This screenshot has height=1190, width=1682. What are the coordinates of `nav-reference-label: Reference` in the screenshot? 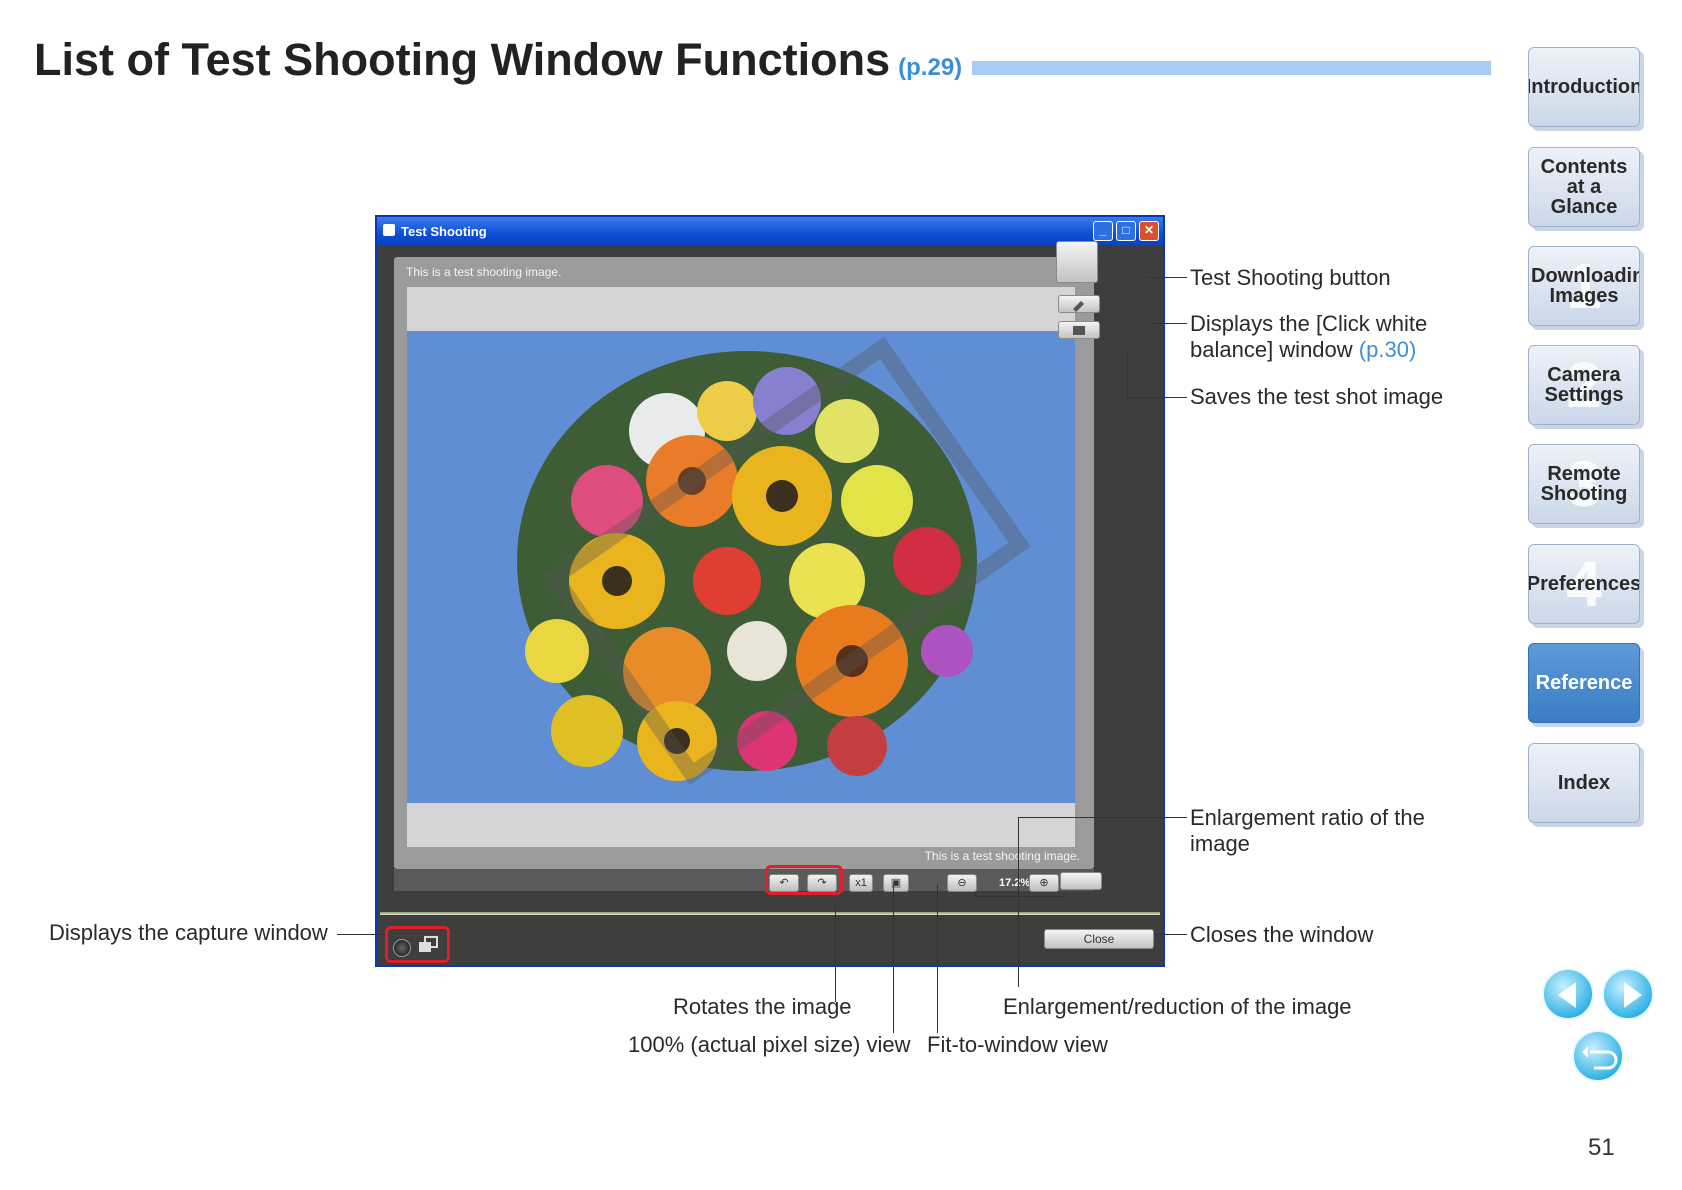 It's located at (1584, 683).